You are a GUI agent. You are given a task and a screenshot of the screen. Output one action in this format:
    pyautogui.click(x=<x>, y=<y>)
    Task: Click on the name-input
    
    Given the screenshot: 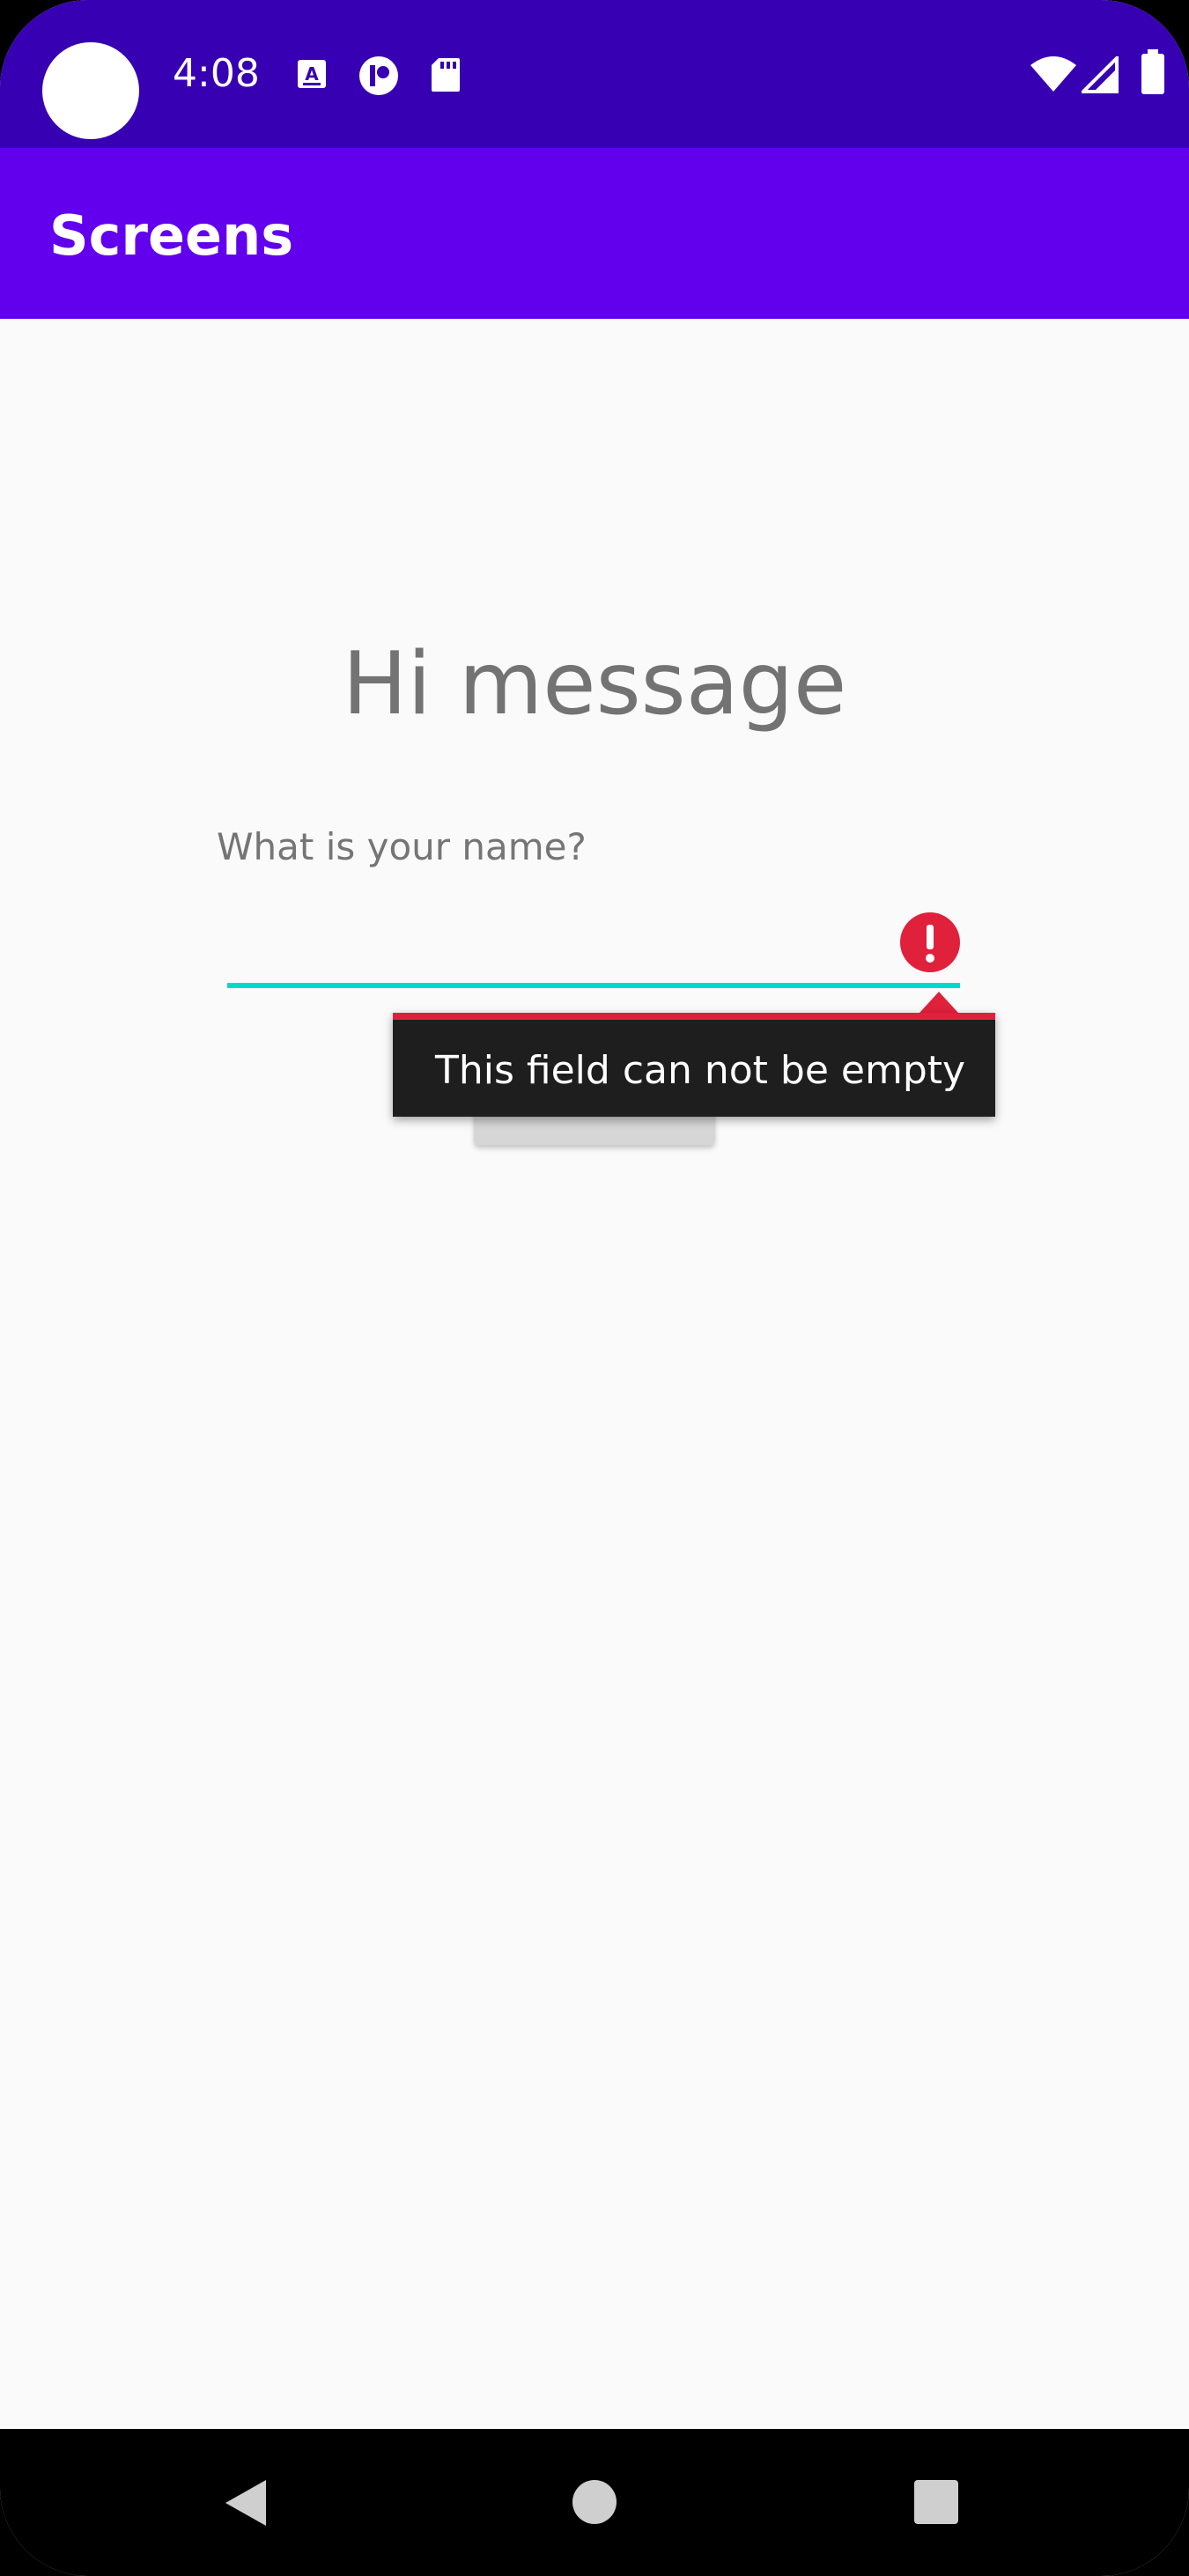 What is the action you would take?
    pyautogui.click(x=593, y=939)
    